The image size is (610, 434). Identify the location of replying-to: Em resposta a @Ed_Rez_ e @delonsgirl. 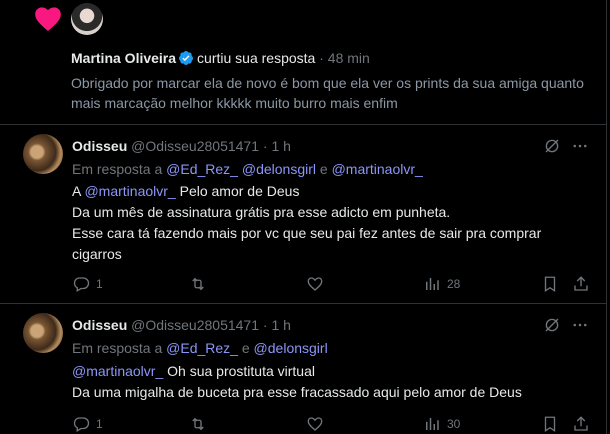
(200, 348).